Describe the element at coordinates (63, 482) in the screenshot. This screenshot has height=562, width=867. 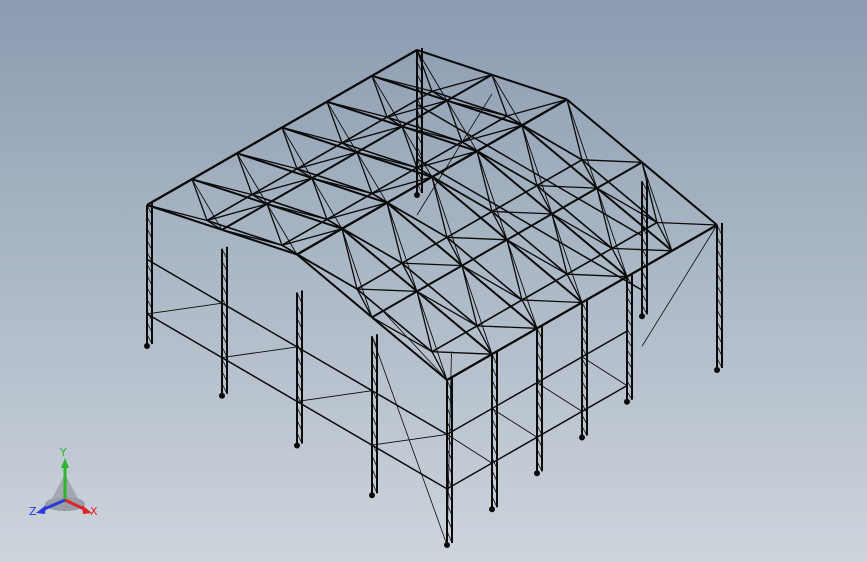
I see `axis-triad: Y X Z` at that location.